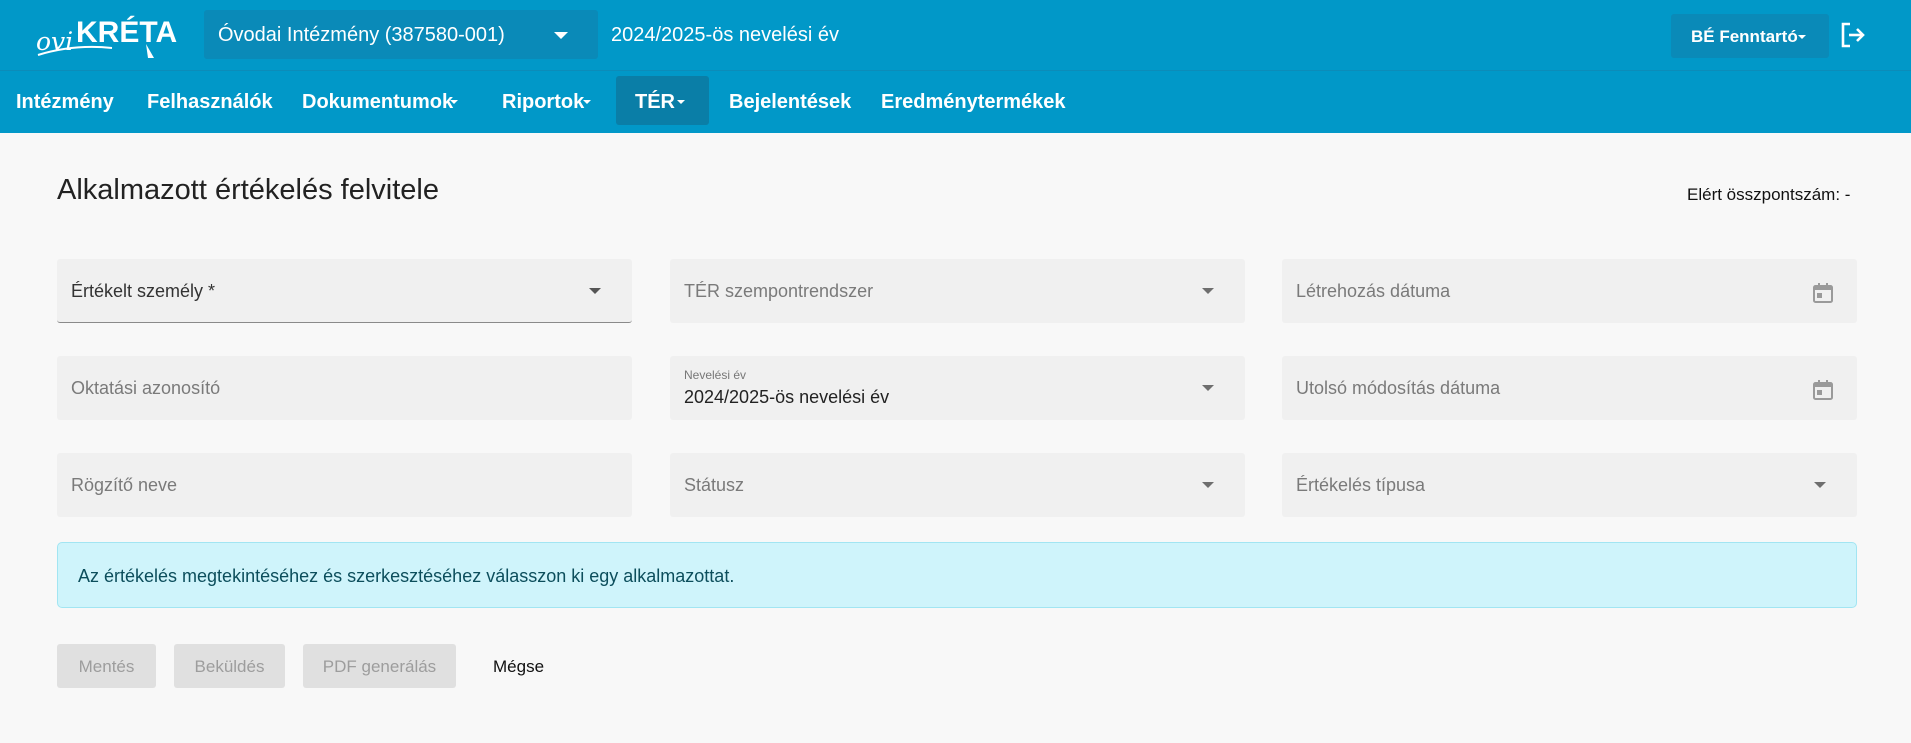 The height and width of the screenshot is (743, 1911). I want to click on submit-button-label: Beküldés, so click(229, 666).